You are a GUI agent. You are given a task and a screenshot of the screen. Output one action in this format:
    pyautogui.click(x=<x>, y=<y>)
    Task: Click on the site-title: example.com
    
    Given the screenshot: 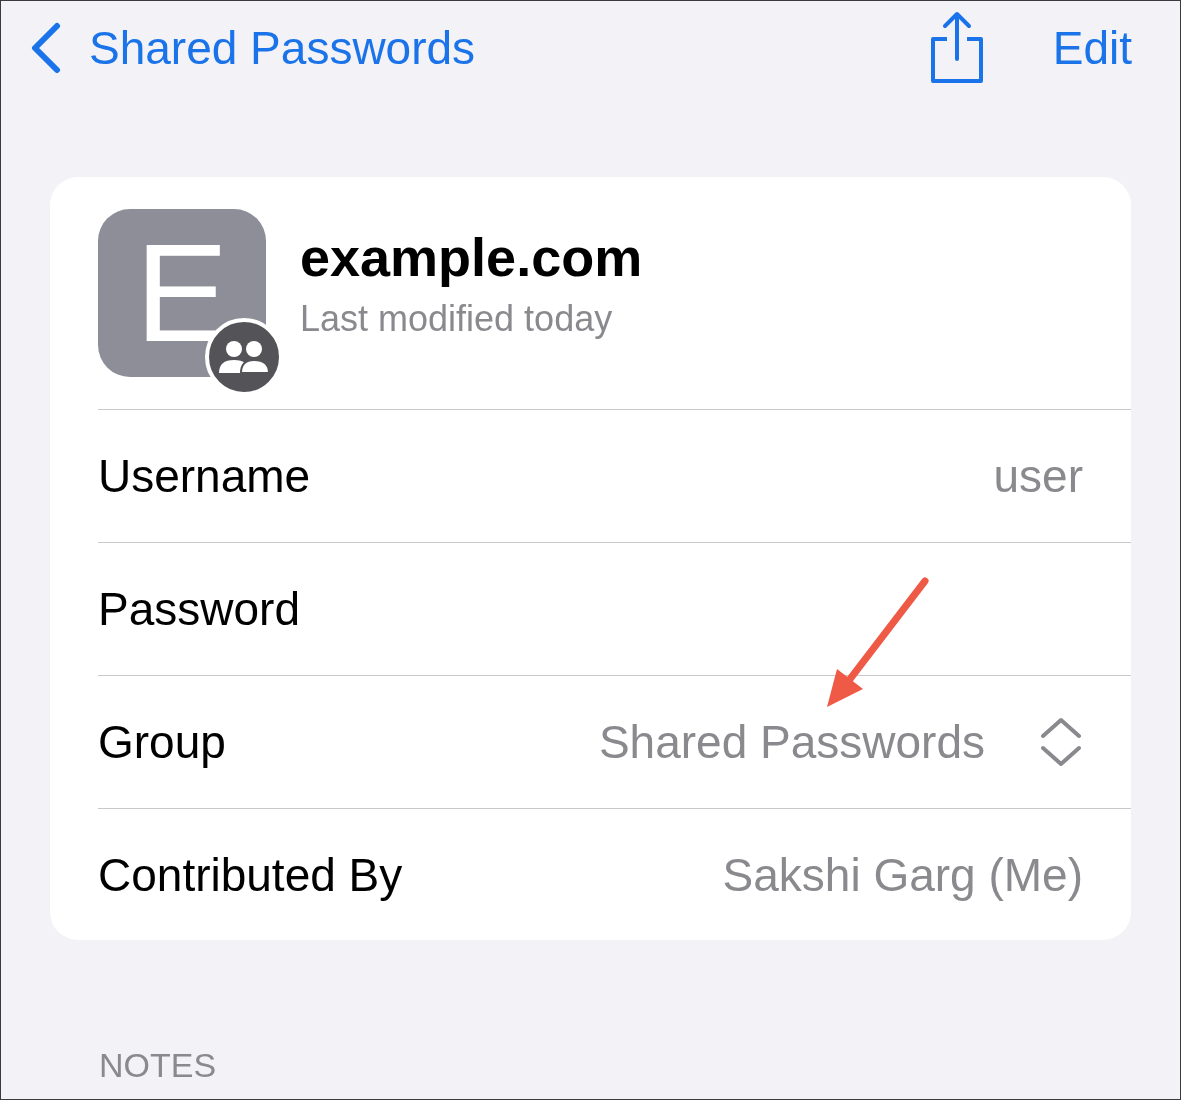 What is the action you would take?
    pyautogui.click(x=471, y=257)
    